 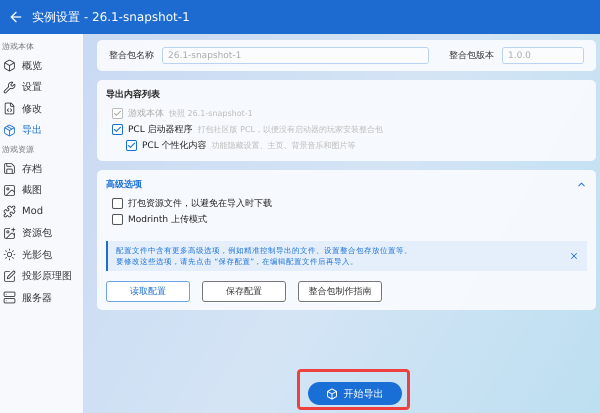 I want to click on option-label: 游戏本体, so click(x=146, y=114).